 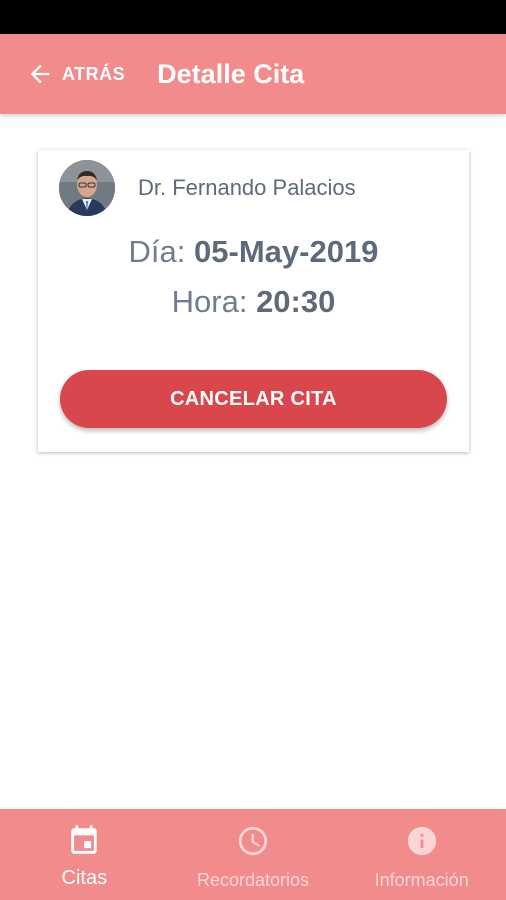 What do you see at coordinates (253, 880) in the screenshot?
I see `nav-label-recordatorios: Recordatorios` at bounding box center [253, 880].